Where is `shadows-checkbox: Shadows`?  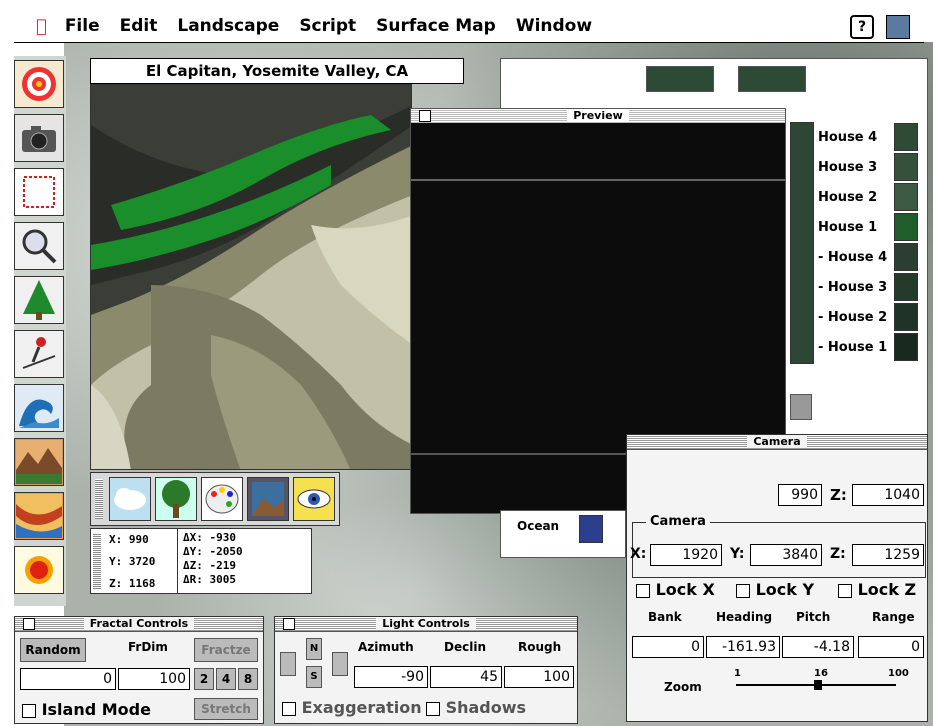 shadows-checkbox: Shadows is located at coordinates (476, 707).